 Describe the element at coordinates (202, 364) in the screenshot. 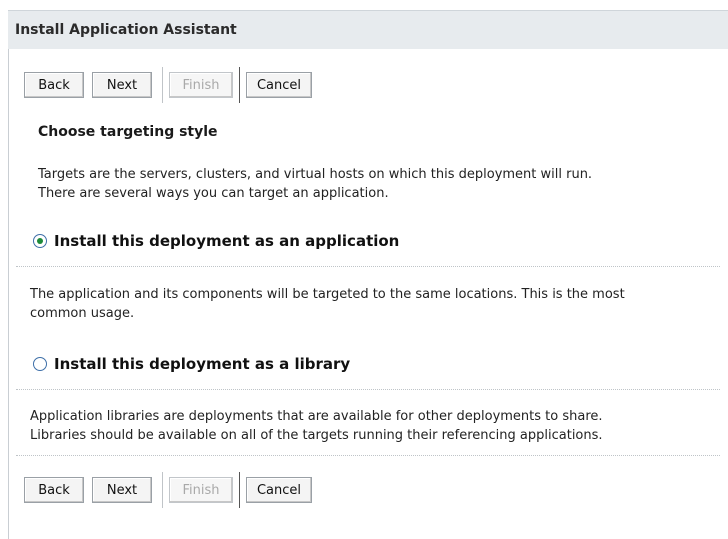

I see `option-library-label: Install this deployment as a library` at that location.